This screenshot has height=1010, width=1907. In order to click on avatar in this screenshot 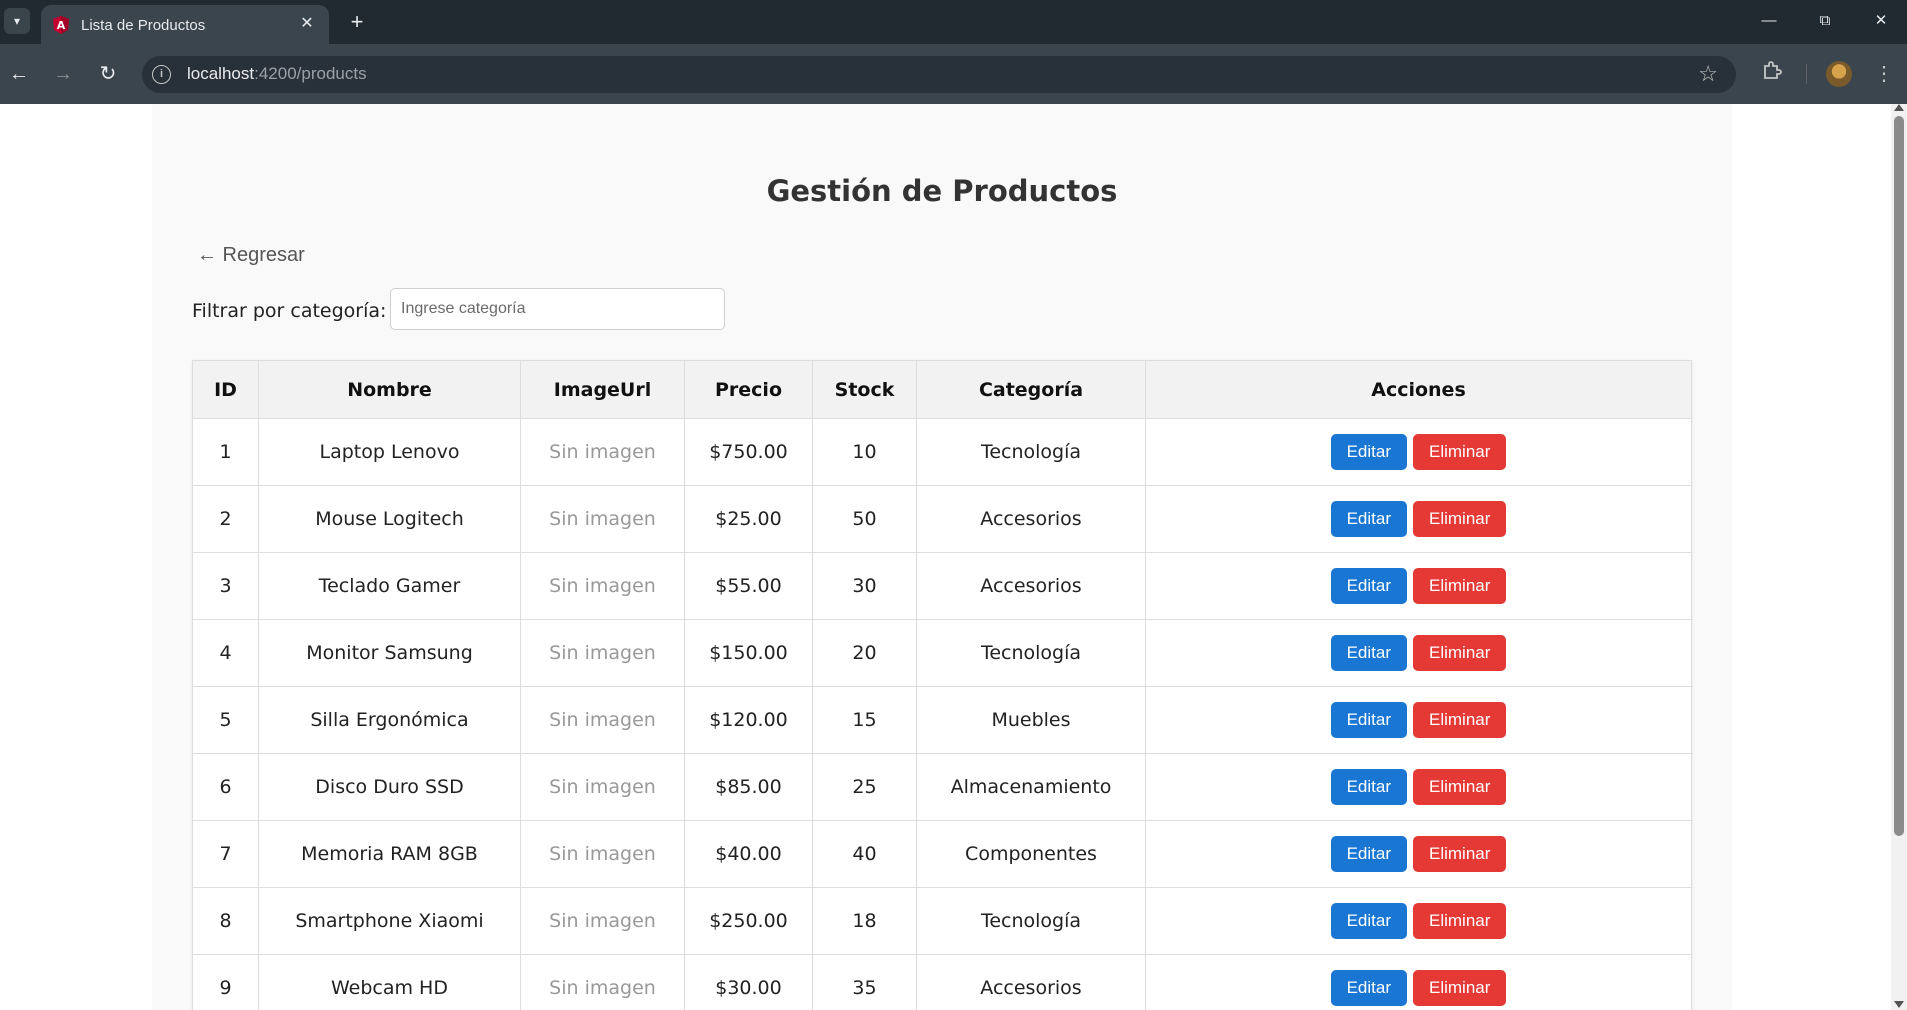, I will do `click(1839, 74)`.